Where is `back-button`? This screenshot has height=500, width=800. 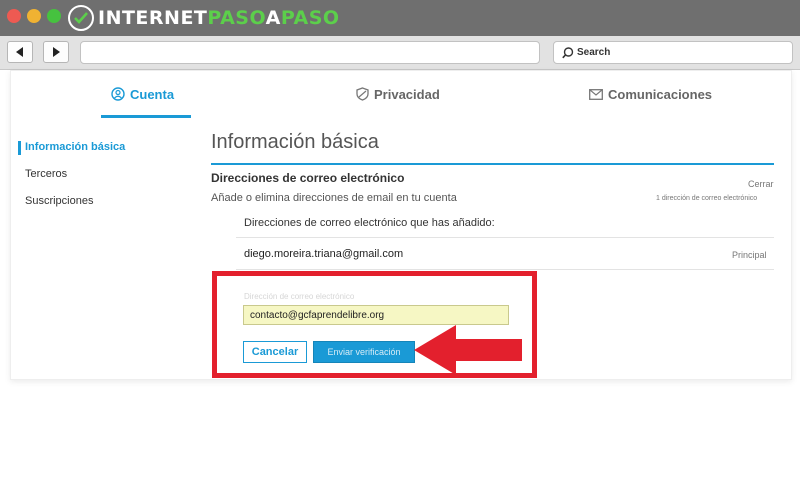 back-button is located at coordinates (20, 52).